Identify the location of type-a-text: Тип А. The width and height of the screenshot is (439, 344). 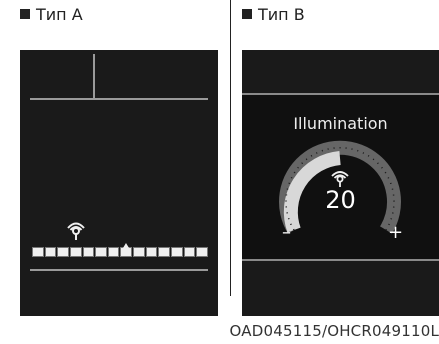
(59, 14).